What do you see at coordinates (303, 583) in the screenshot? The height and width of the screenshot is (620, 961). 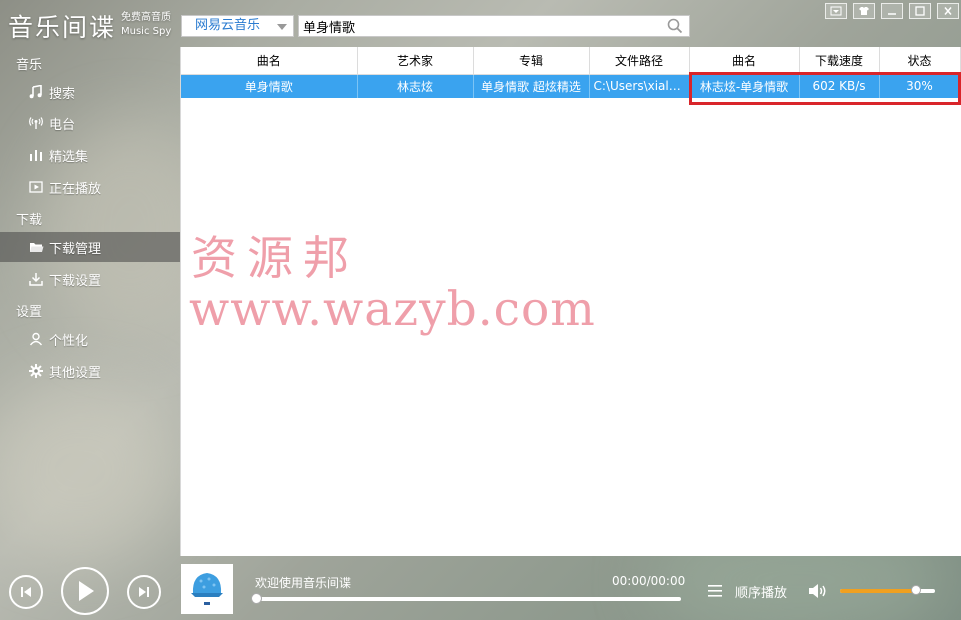 I see `now-playing-text: 欢迎使用音乐间谍` at bounding box center [303, 583].